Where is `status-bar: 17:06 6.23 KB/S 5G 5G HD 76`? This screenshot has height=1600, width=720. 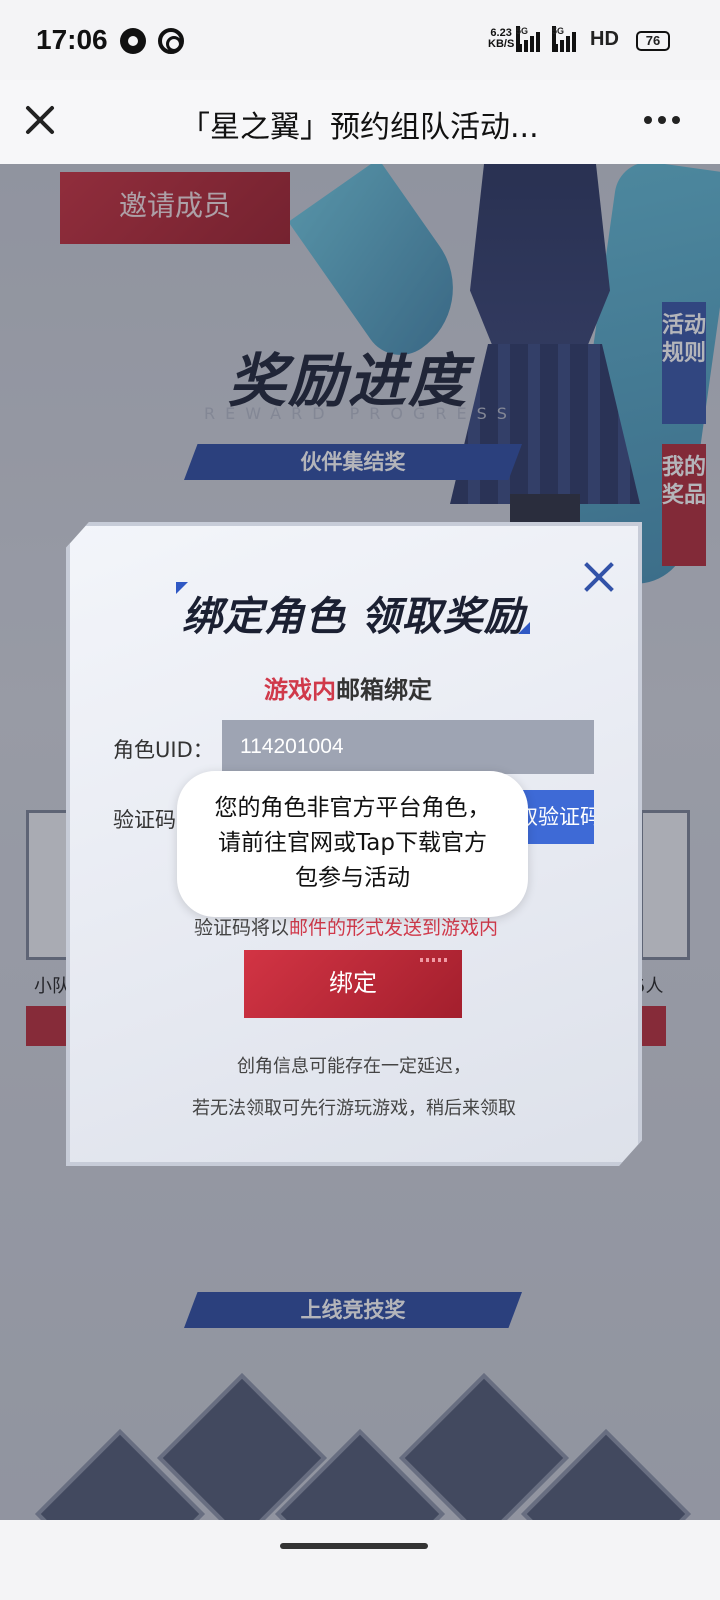
status-bar: 17:06 6.23 KB/S 5G 5G HD 76 is located at coordinates (360, 40).